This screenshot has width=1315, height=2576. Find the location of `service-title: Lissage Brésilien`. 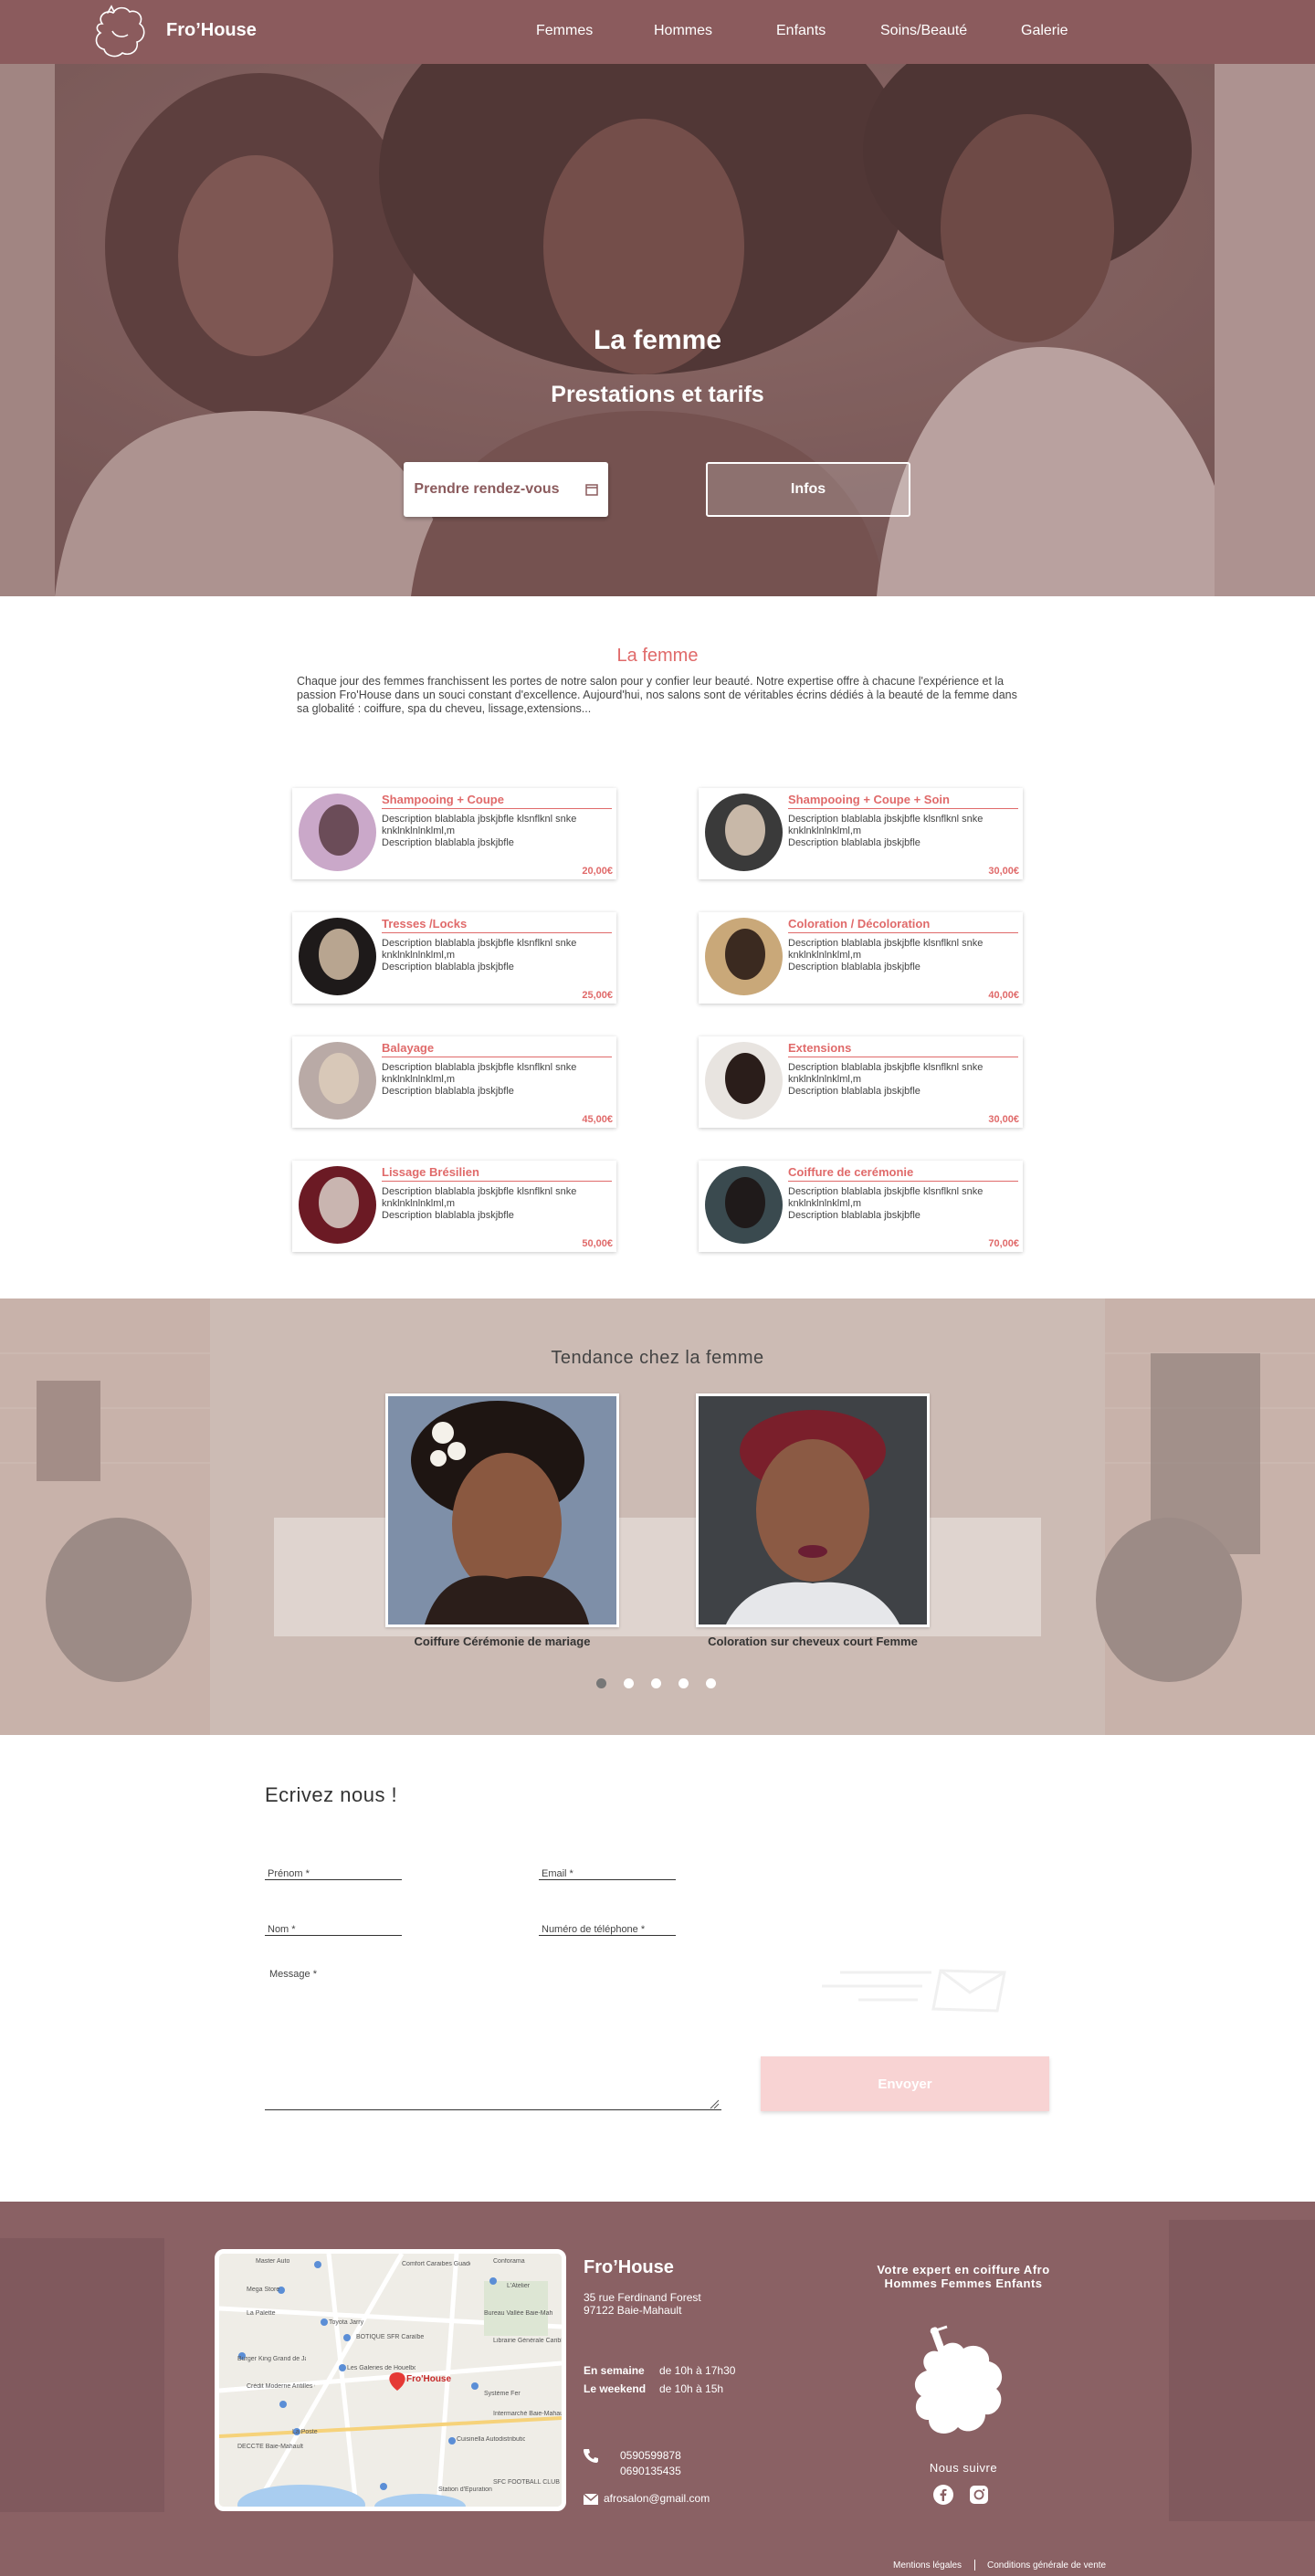

service-title: Lissage Brésilien is located at coordinates (497, 1173).